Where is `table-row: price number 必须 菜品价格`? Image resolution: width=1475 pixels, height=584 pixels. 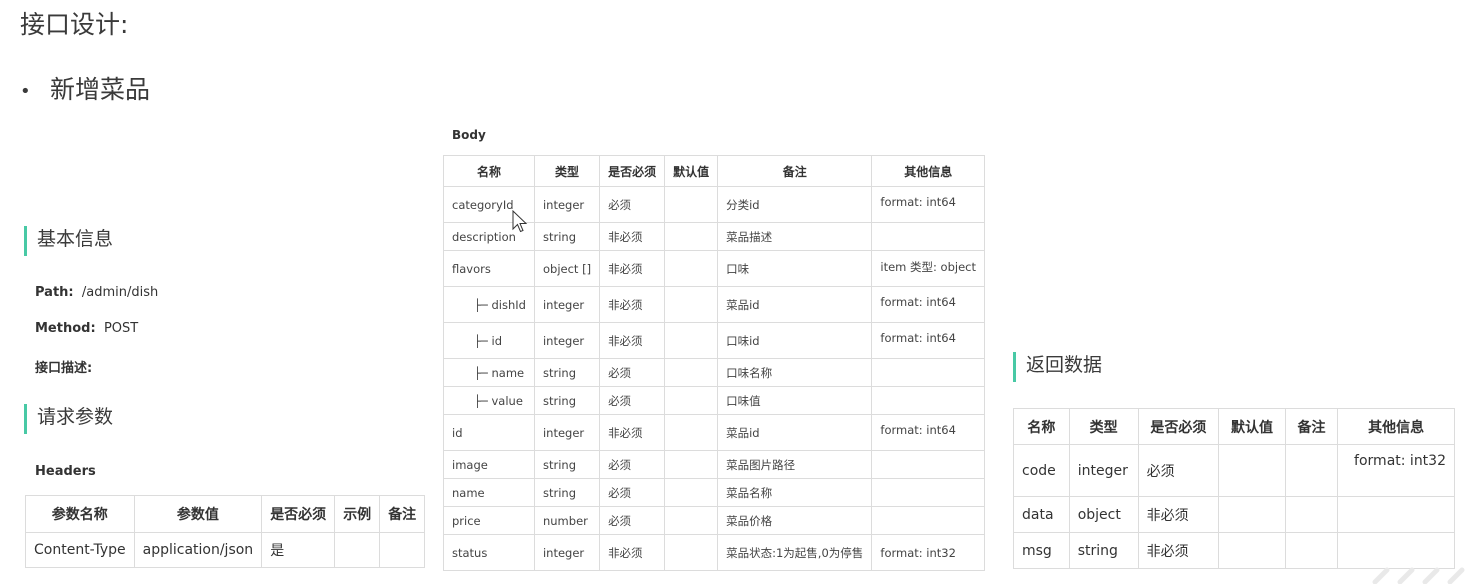 table-row: price number 必须 菜品价格 is located at coordinates (714, 520).